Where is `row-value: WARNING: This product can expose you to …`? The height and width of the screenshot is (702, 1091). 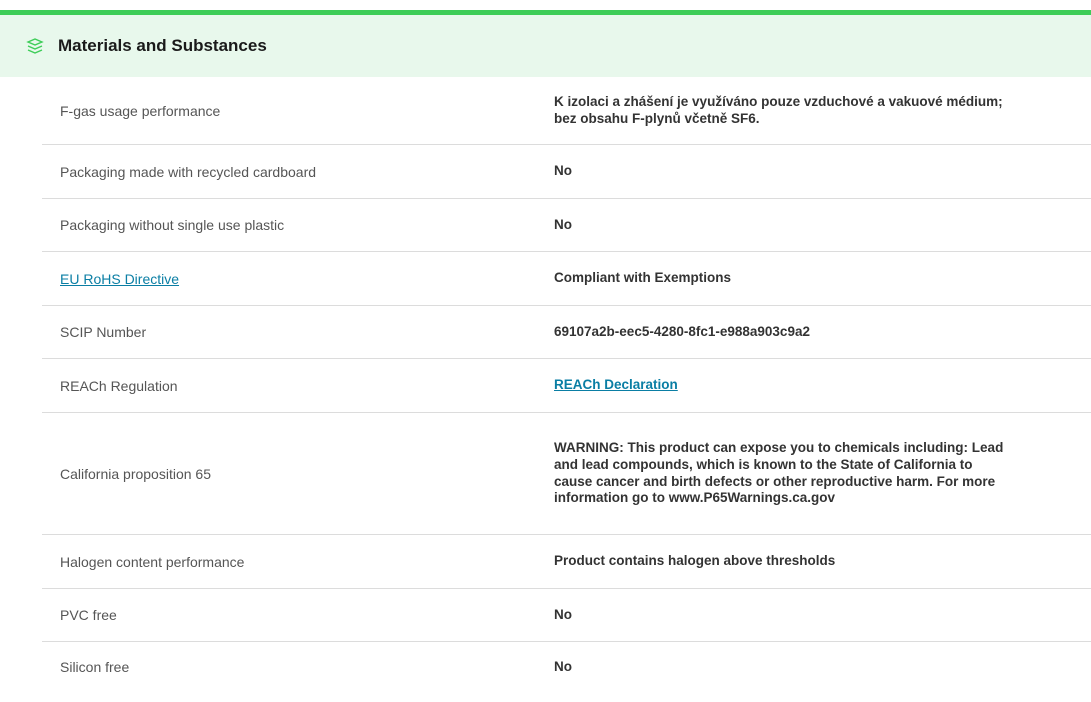
row-value: WARNING: This product can expose you to … is located at coordinates (779, 472).